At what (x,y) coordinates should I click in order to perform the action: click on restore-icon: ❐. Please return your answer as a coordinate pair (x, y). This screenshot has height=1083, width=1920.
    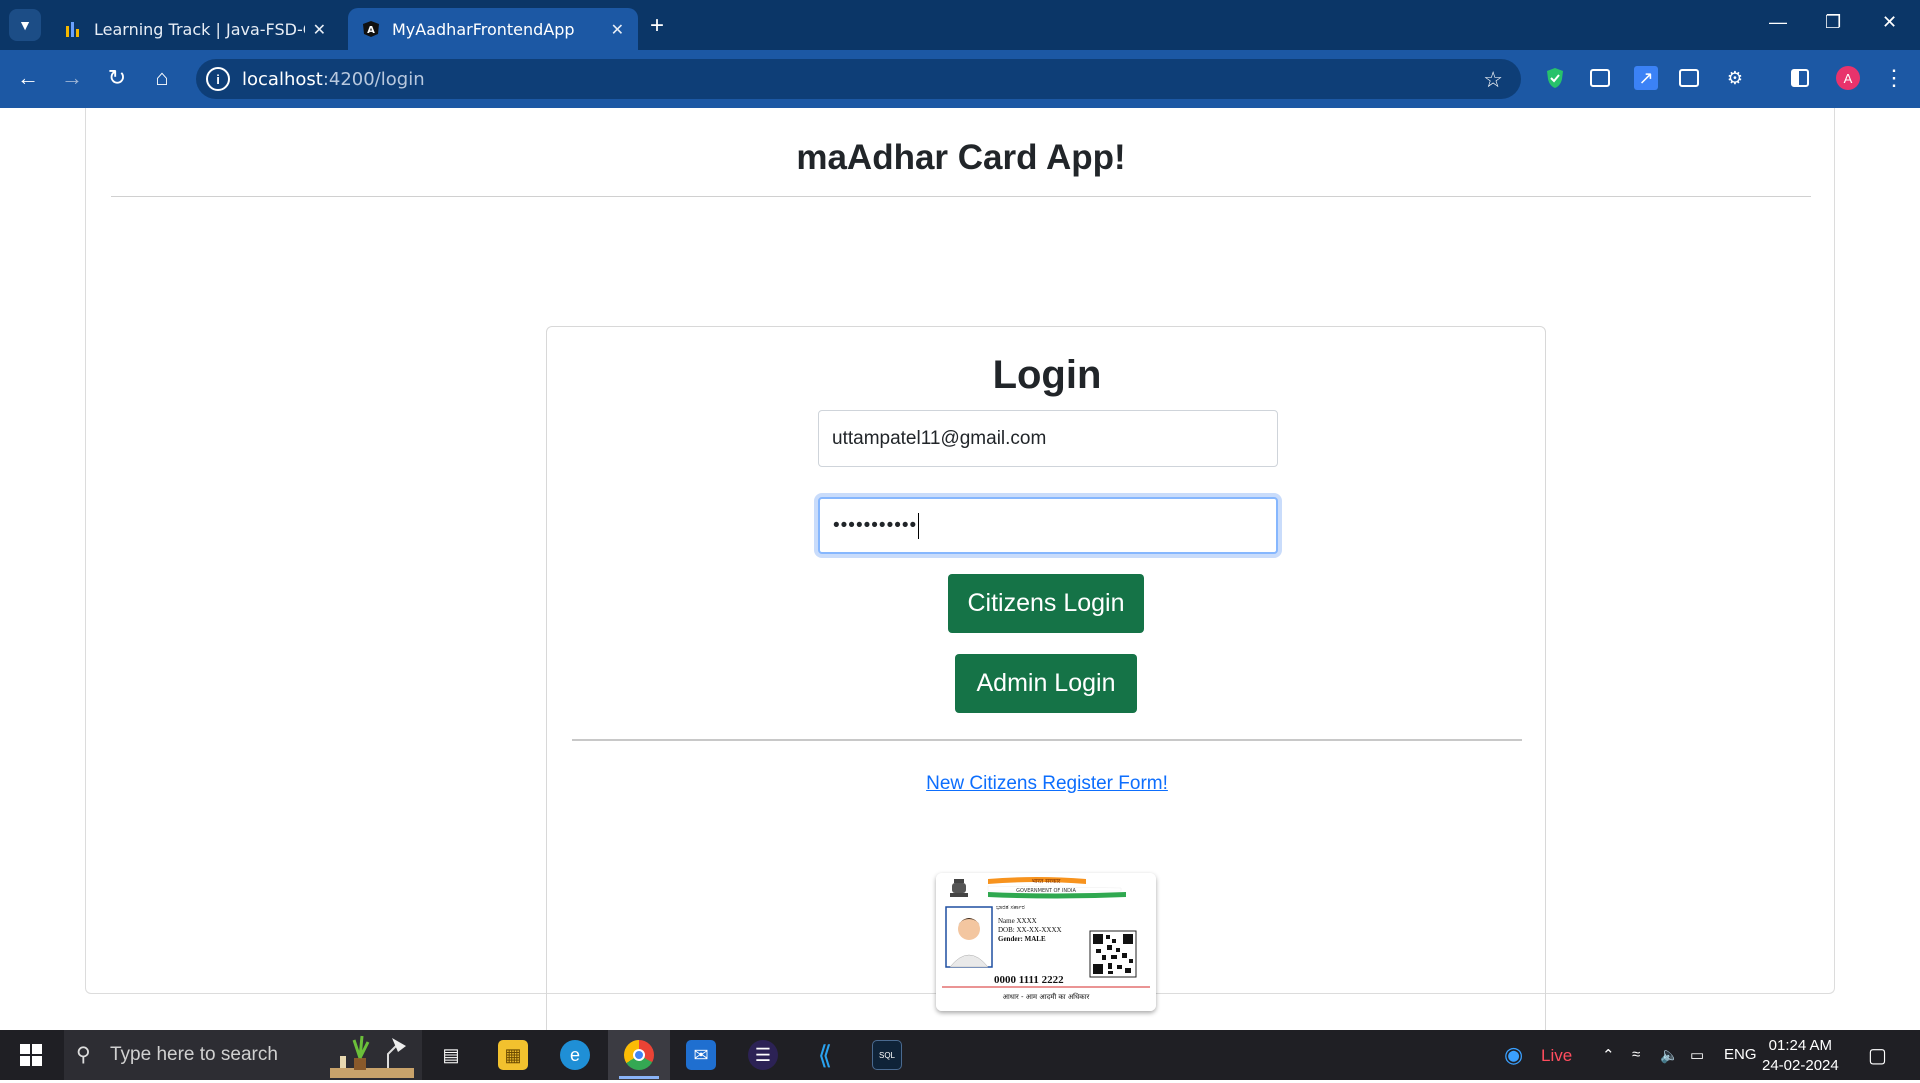
    Looking at the image, I should click on (1833, 22).